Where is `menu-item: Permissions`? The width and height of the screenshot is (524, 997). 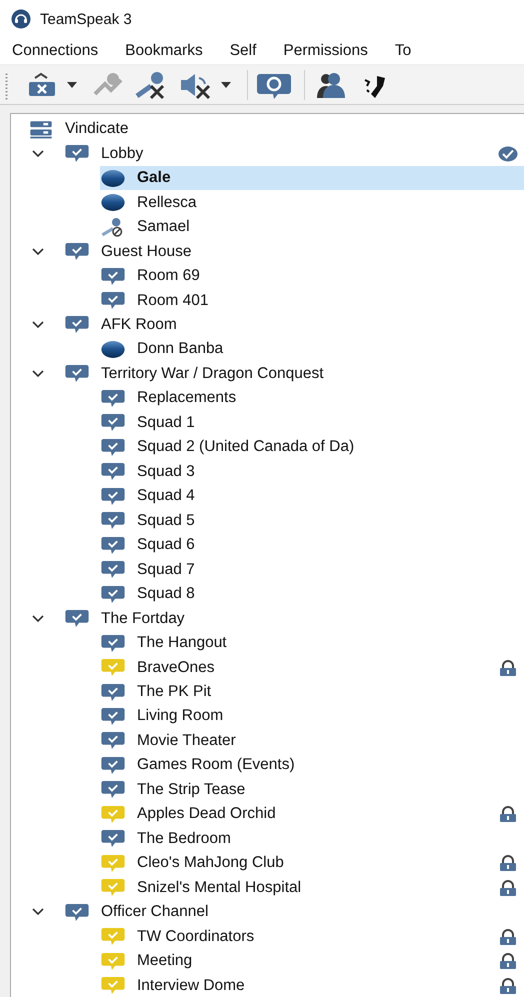 menu-item: Permissions is located at coordinates (325, 51).